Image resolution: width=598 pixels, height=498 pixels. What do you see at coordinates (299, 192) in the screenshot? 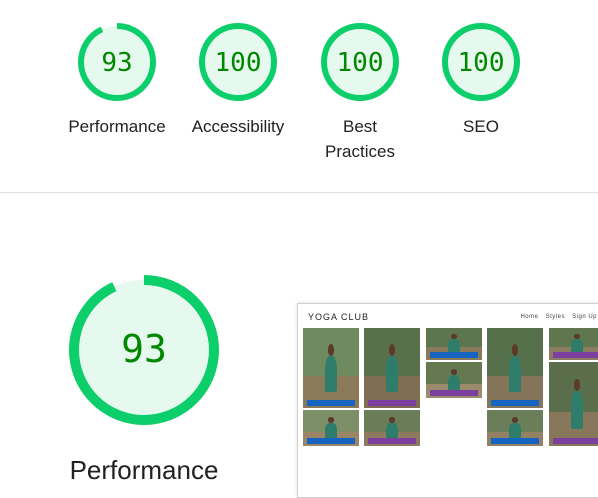
I see `section-divider` at bounding box center [299, 192].